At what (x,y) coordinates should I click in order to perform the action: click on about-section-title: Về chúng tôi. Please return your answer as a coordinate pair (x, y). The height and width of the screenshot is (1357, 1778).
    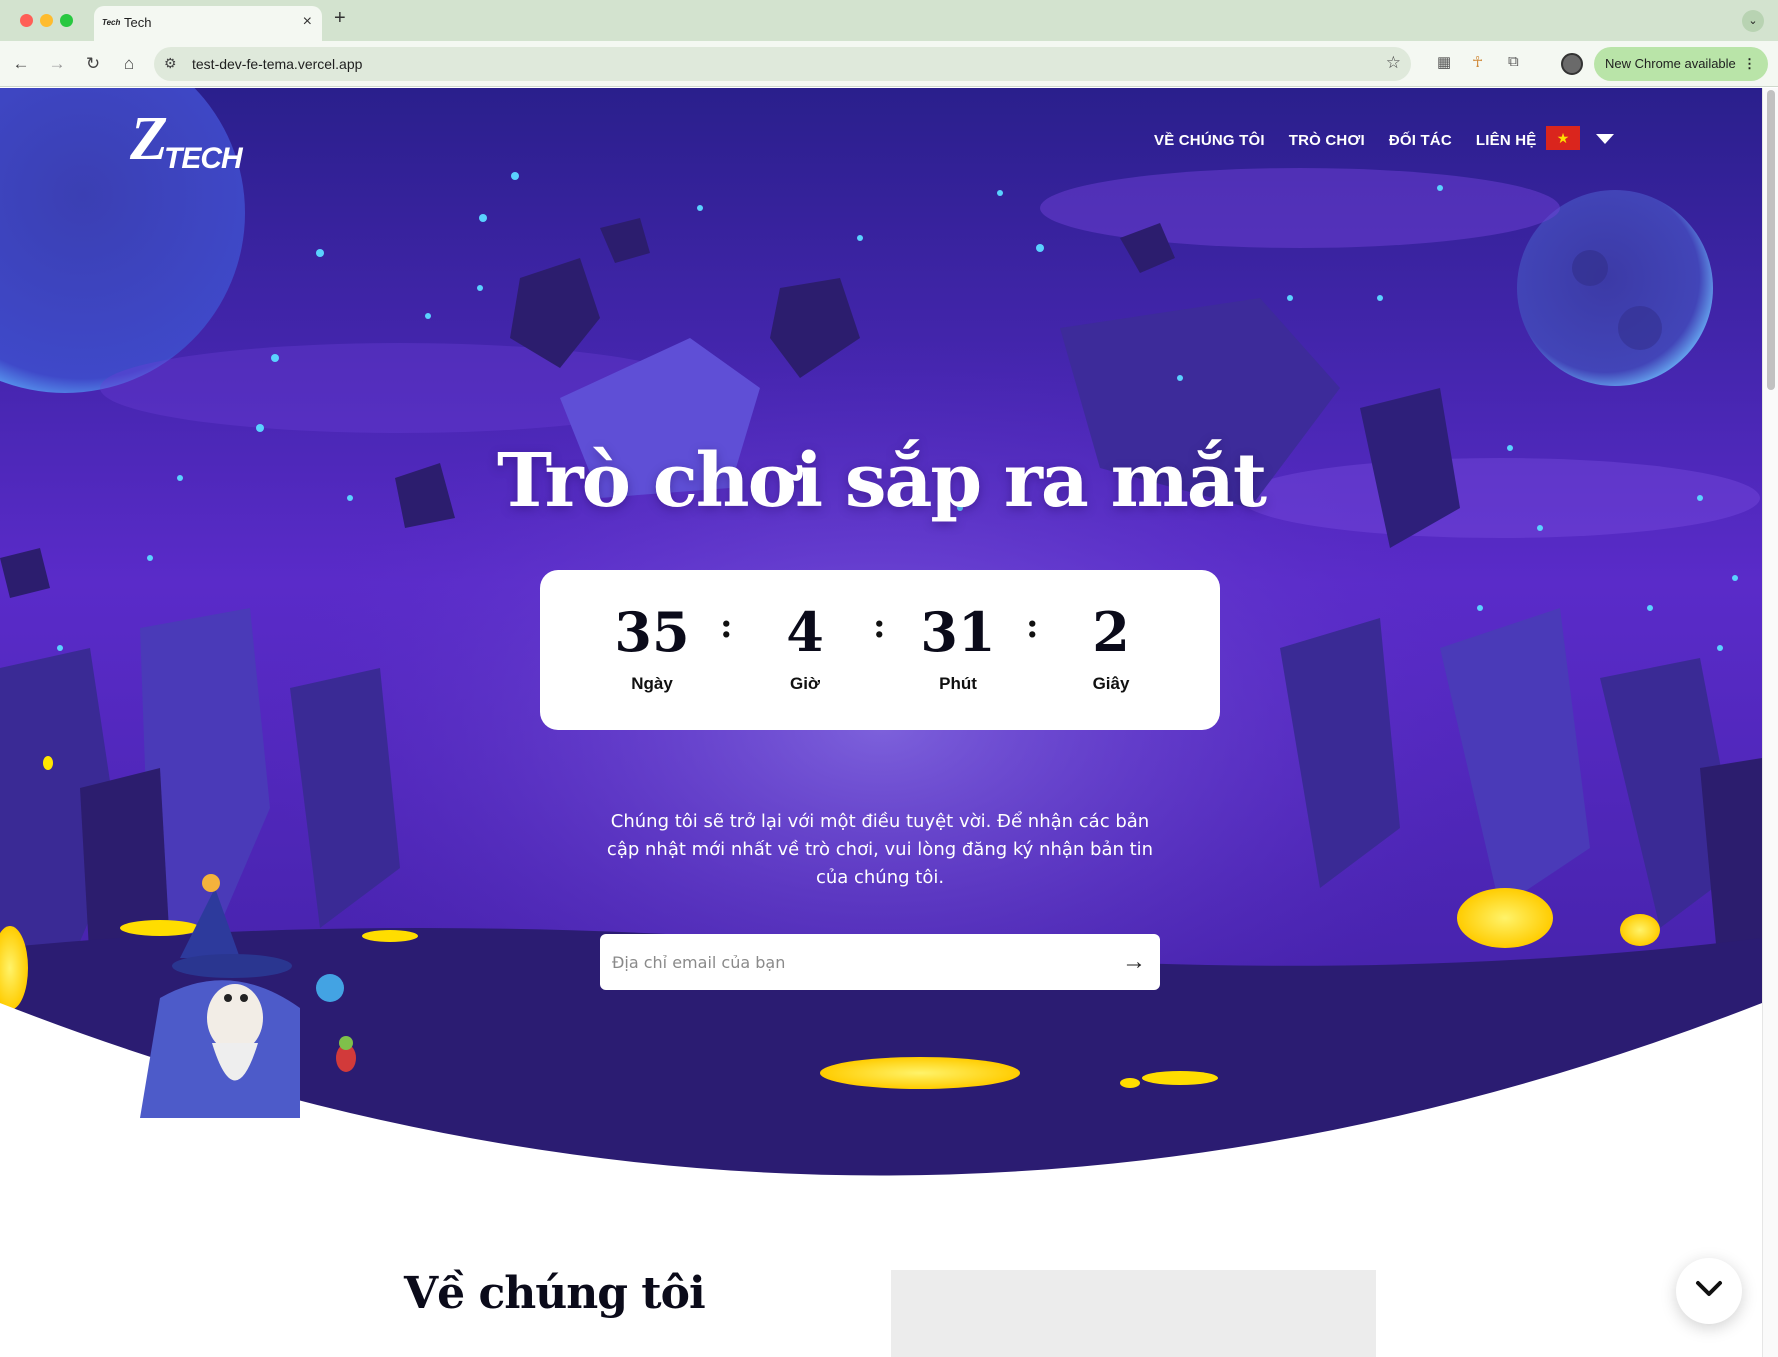
    Looking at the image, I should click on (555, 1293).